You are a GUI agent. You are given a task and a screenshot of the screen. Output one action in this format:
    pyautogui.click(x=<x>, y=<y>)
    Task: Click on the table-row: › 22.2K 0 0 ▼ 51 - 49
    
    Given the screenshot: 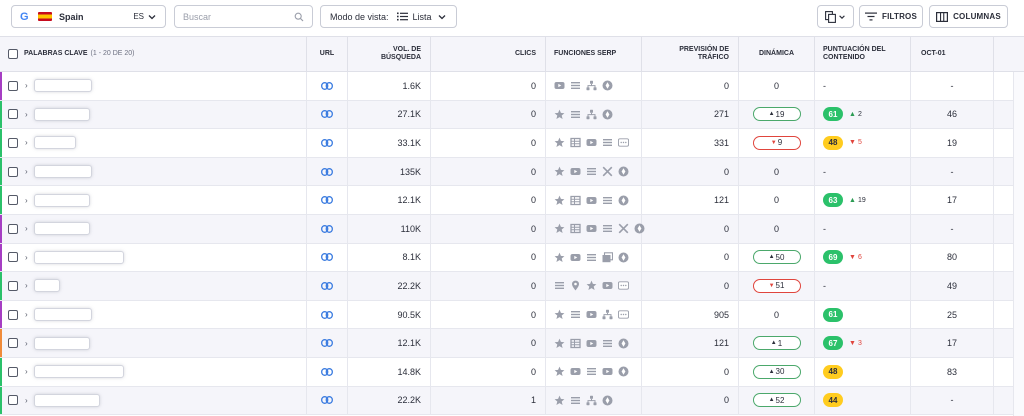 What is the action you would take?
    pyautogui.click(x=512, y=286)
    